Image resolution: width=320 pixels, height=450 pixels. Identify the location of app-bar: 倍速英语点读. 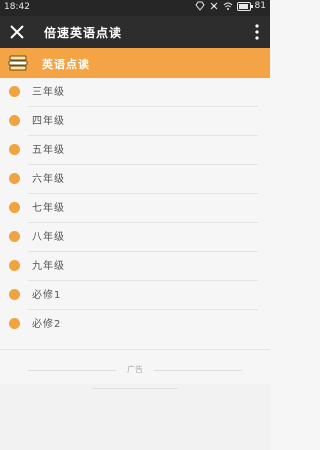
(135, 32).